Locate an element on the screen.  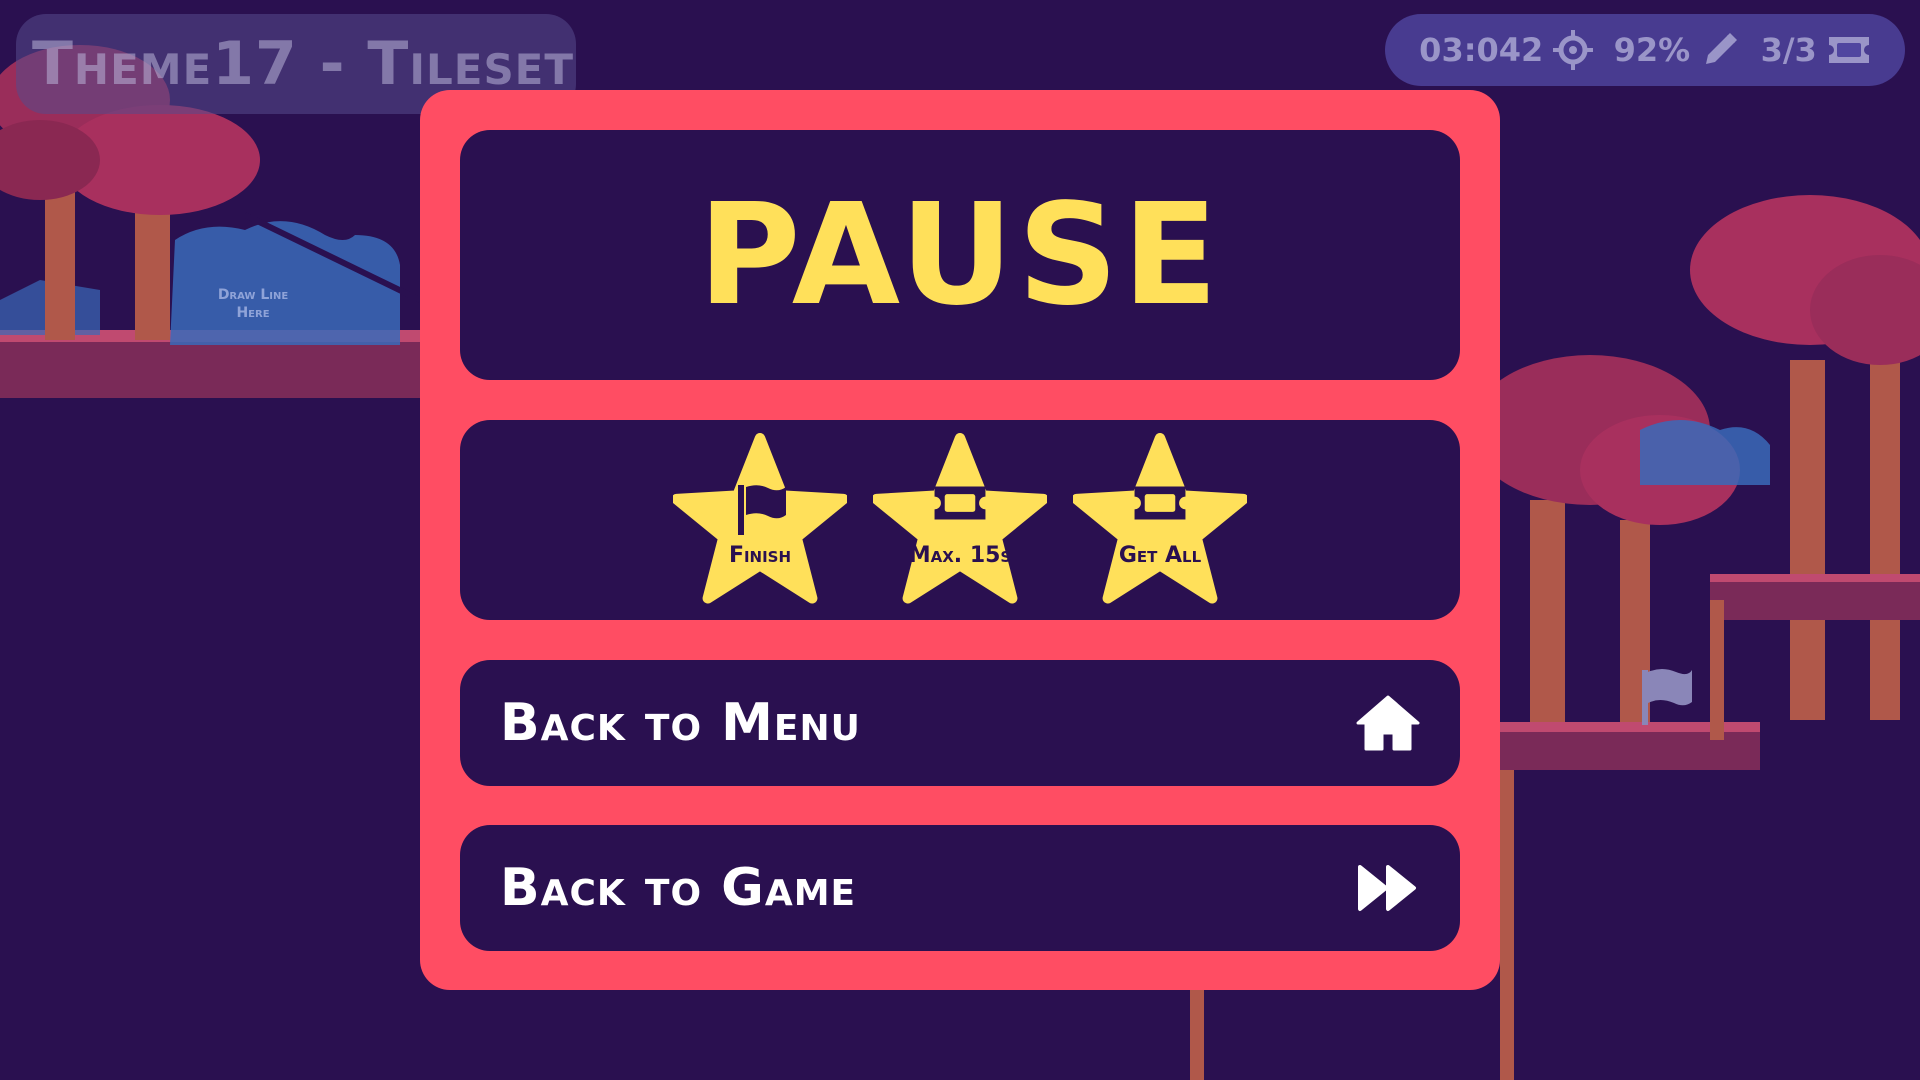
left-ledge is located at coordinates (210, 368).